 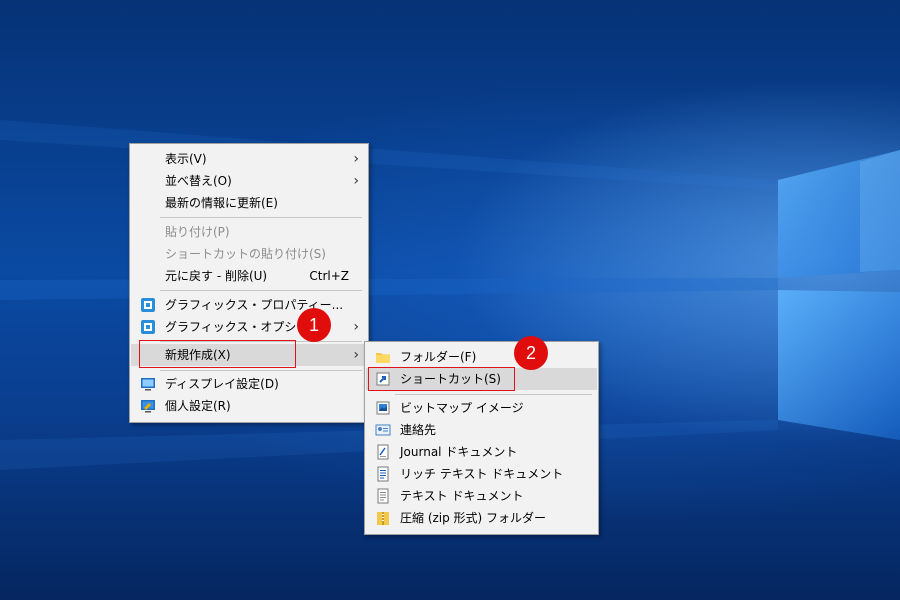 I want to click on menu-item-label: 連絡先, so click(x=418, y=430).